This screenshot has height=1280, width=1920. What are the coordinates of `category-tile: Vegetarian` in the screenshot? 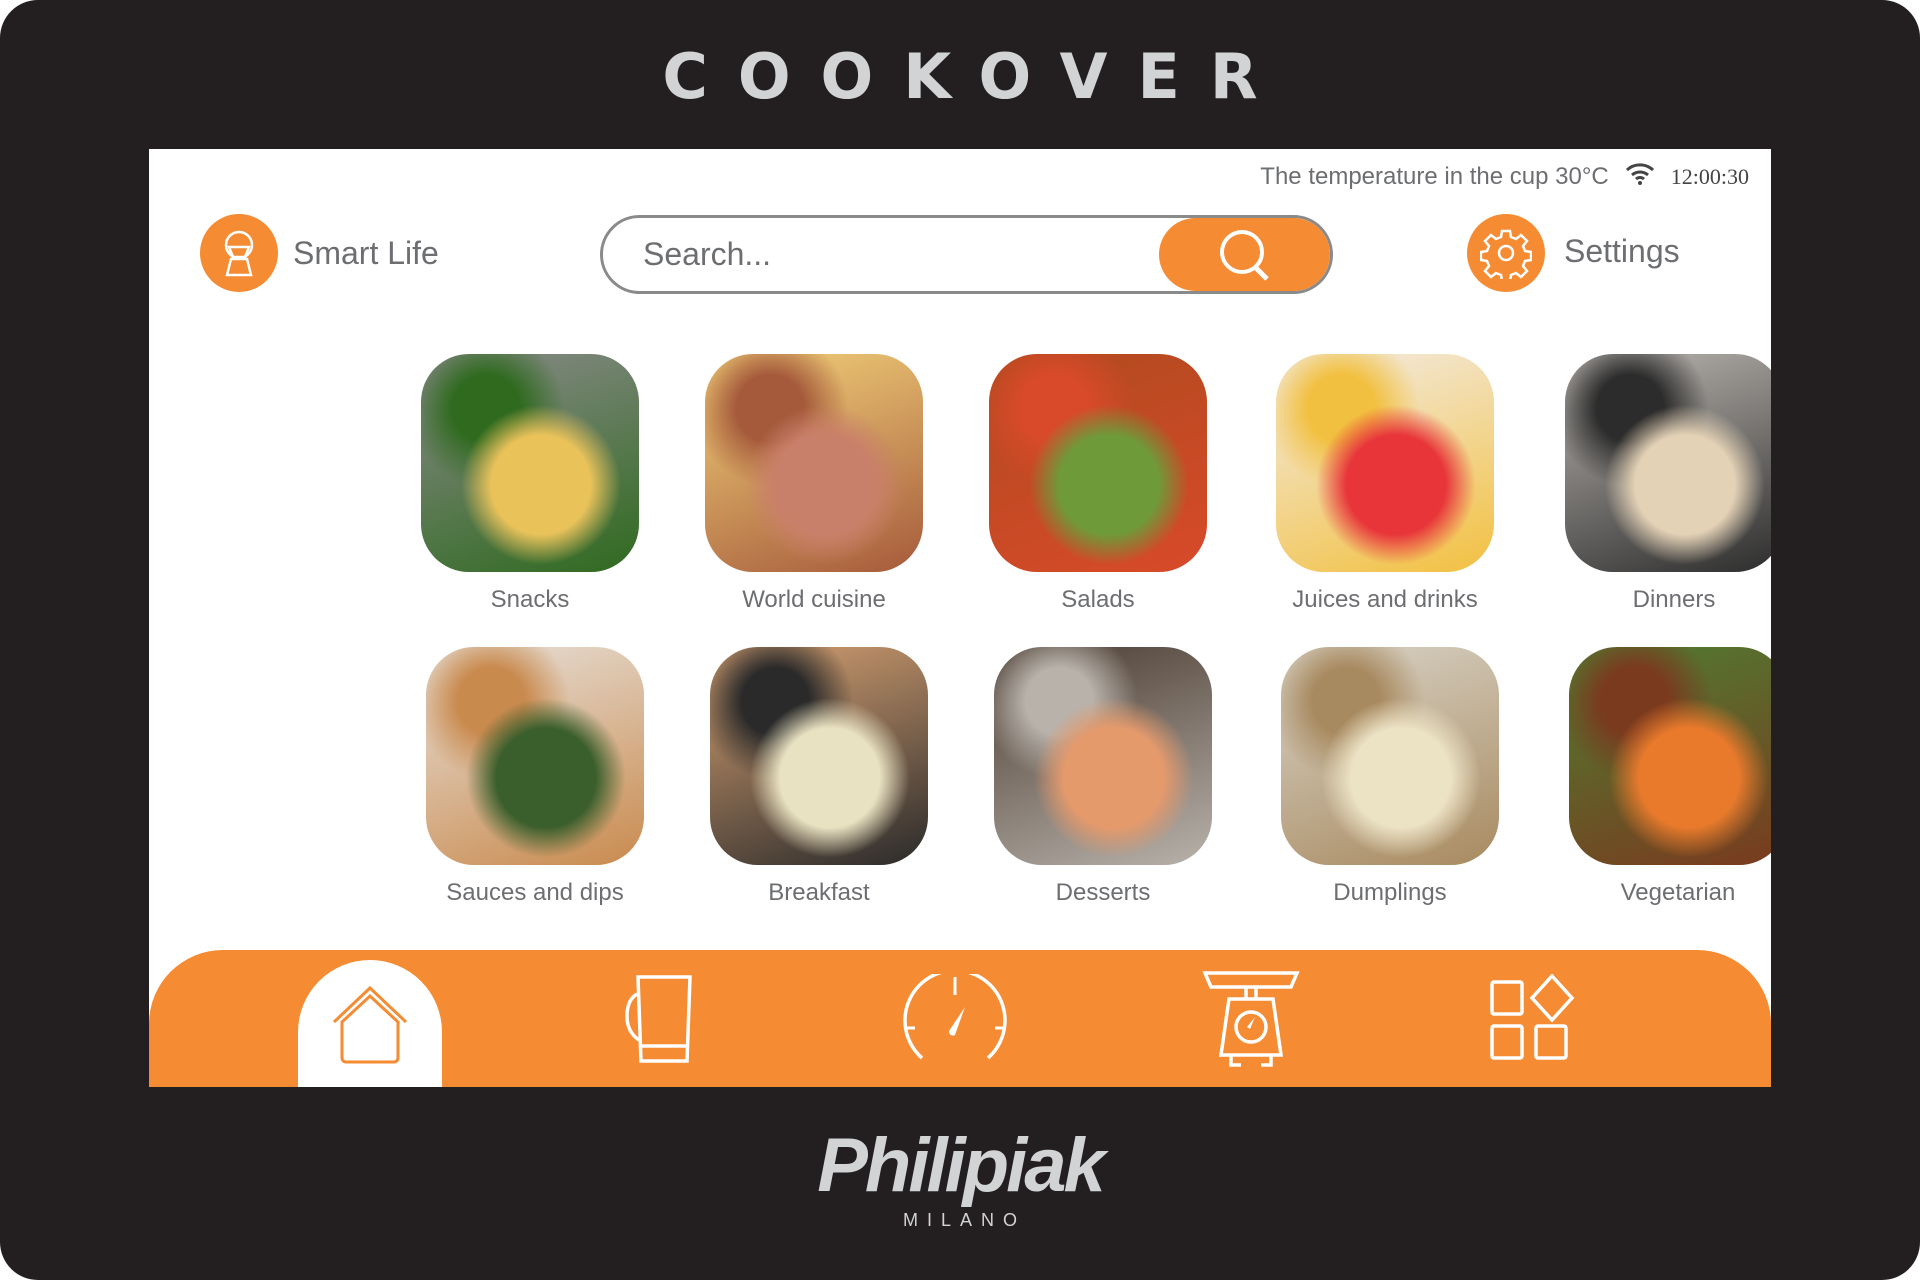 It's located at (1664, 777).